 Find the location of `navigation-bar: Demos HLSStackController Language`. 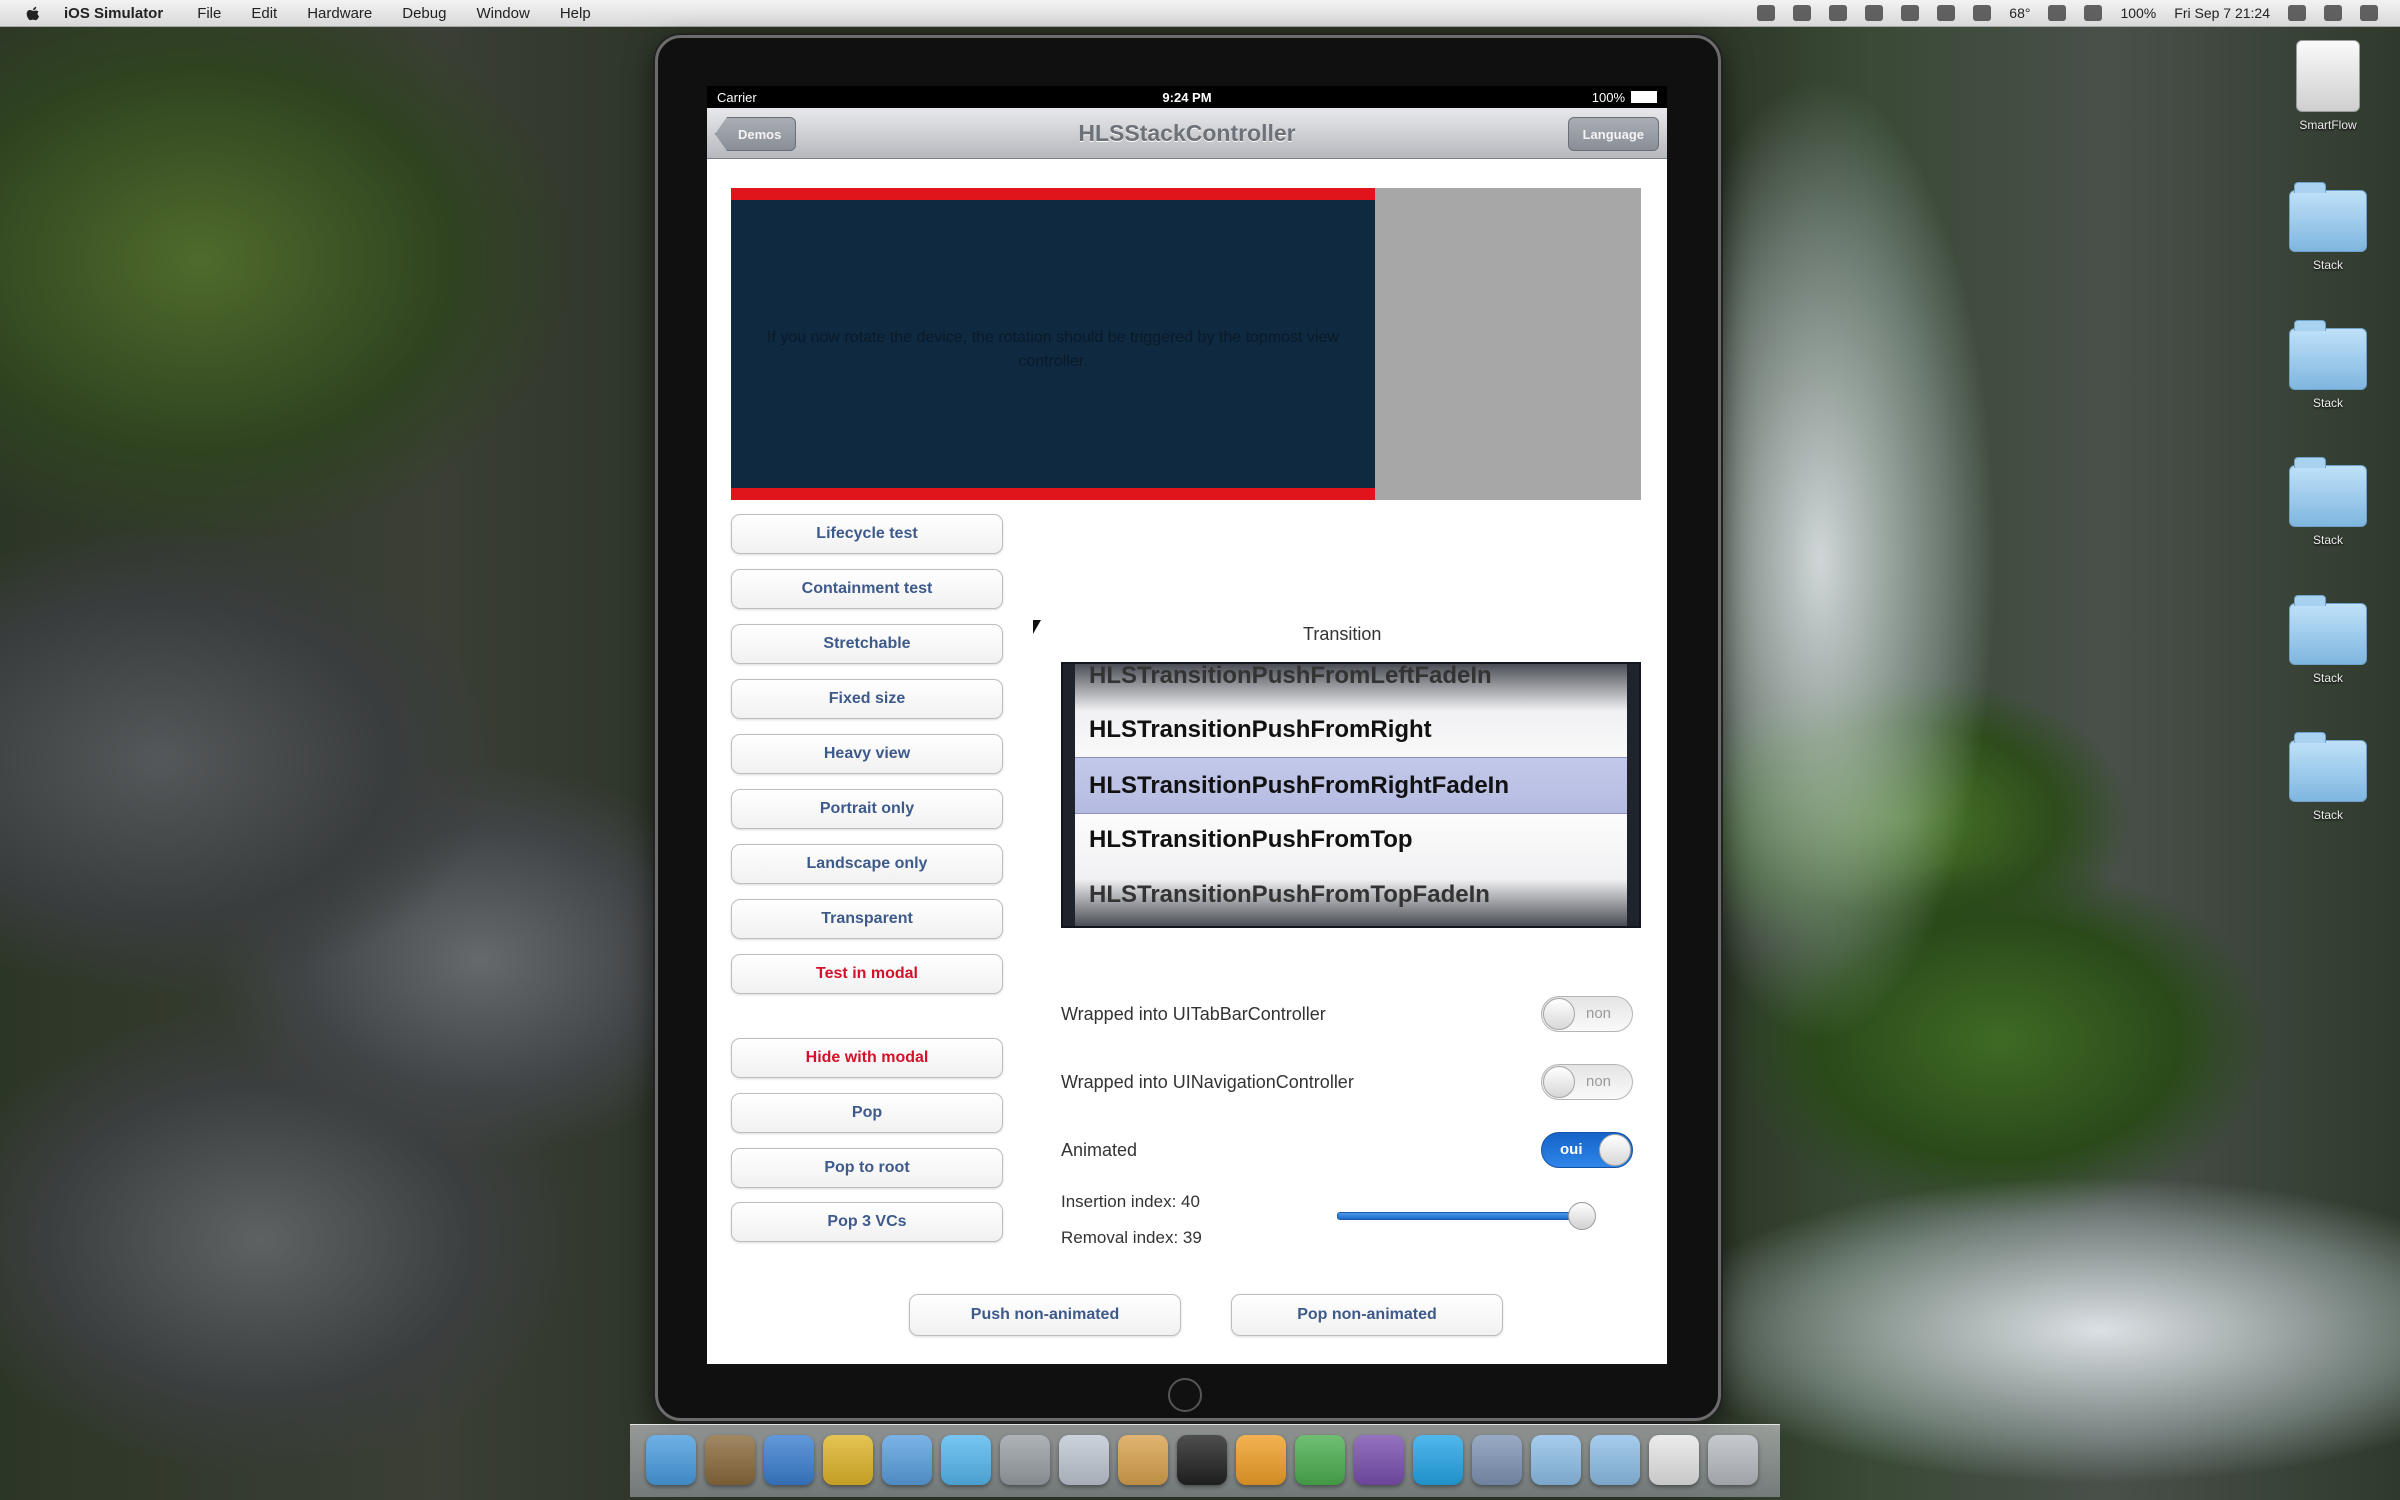

navigation-bar: Demos HLSStackController Language is located at coordinates (1187, 133).